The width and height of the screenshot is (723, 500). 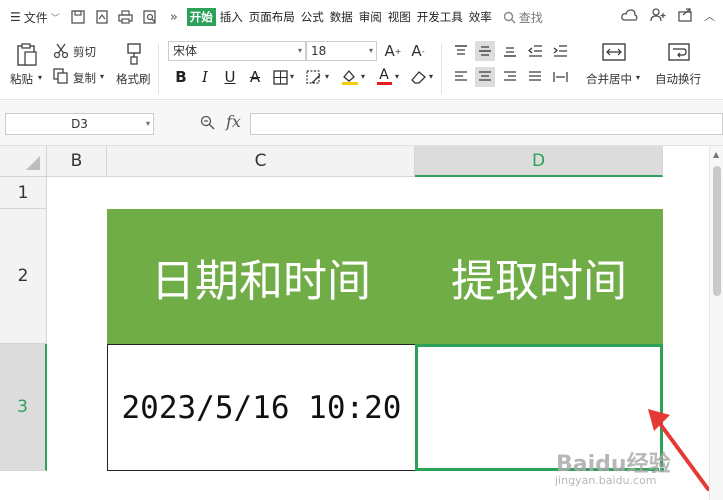 What do you see at coordinates (485, 77) in the screenshot?
I see `align-center-icon` at bounding box center [485, 77].